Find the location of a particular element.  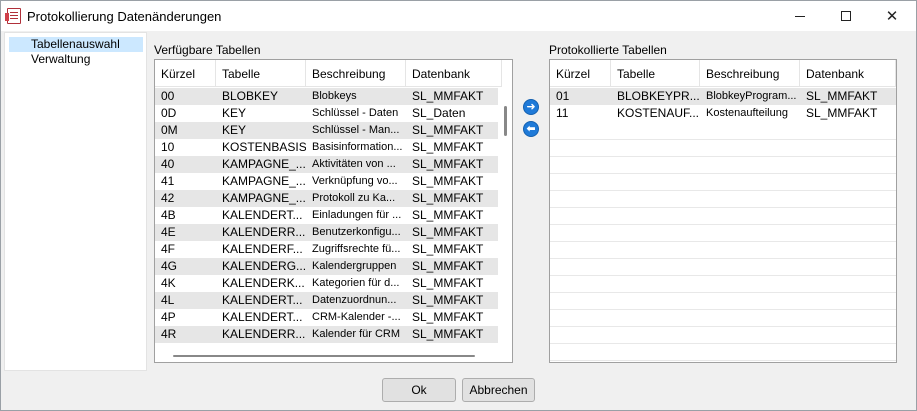

table-row: 0D KEY Schlüssel - Daten SL_Daten is located at coordinates (328, 113).